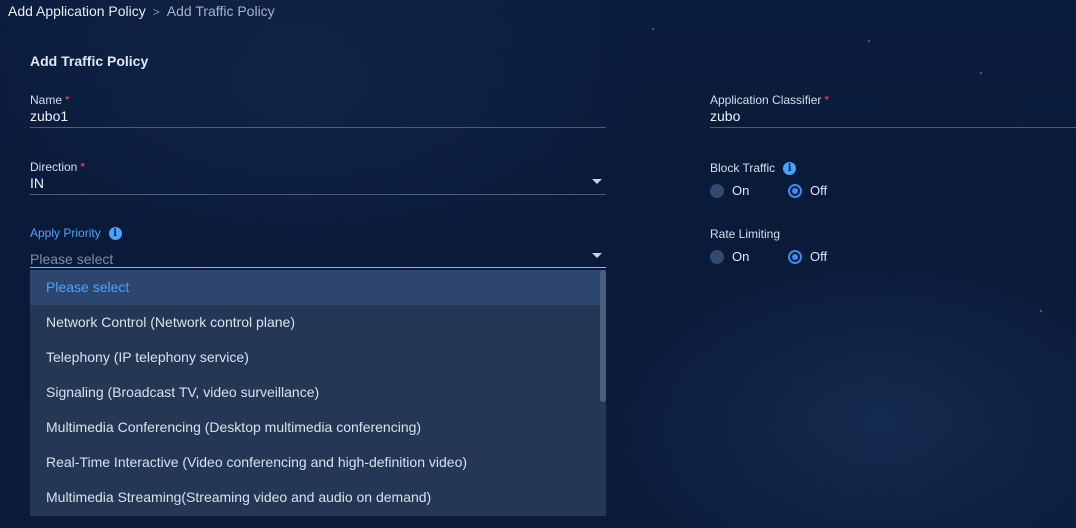 The width and height of the screenshot is (1076, 528). Describe the element at coordinates (318, 180) in the screenshot. I see `direction-field: Direction * IN` at that location.